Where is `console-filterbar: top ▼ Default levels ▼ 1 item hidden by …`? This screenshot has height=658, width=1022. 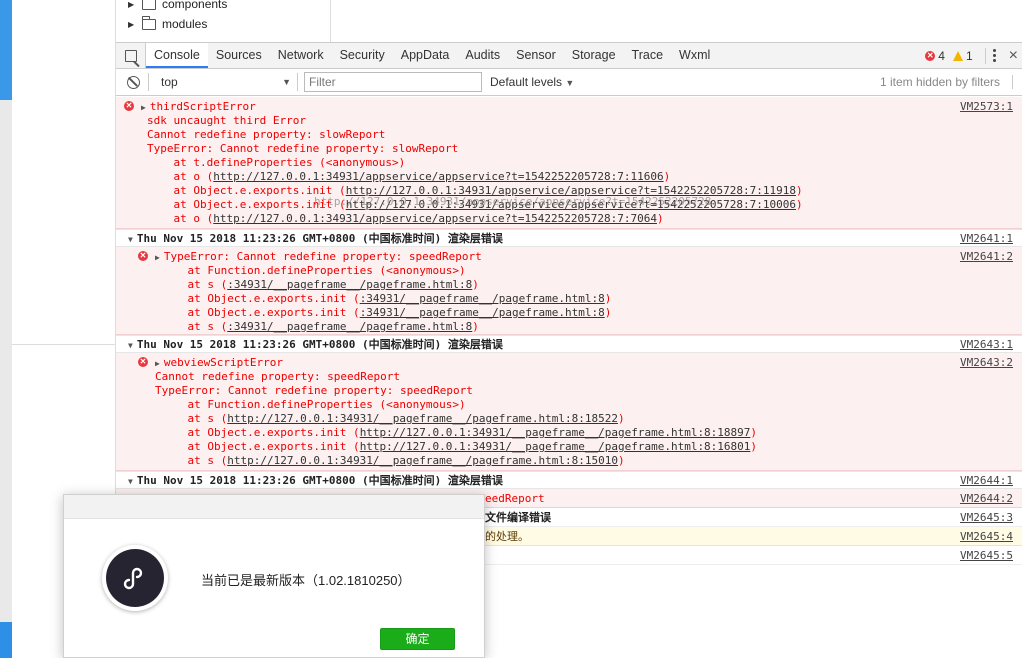 console-filterbar: top ▼ Default levels ▼ 1 item hidden by … is located at coordinates (569, 82).